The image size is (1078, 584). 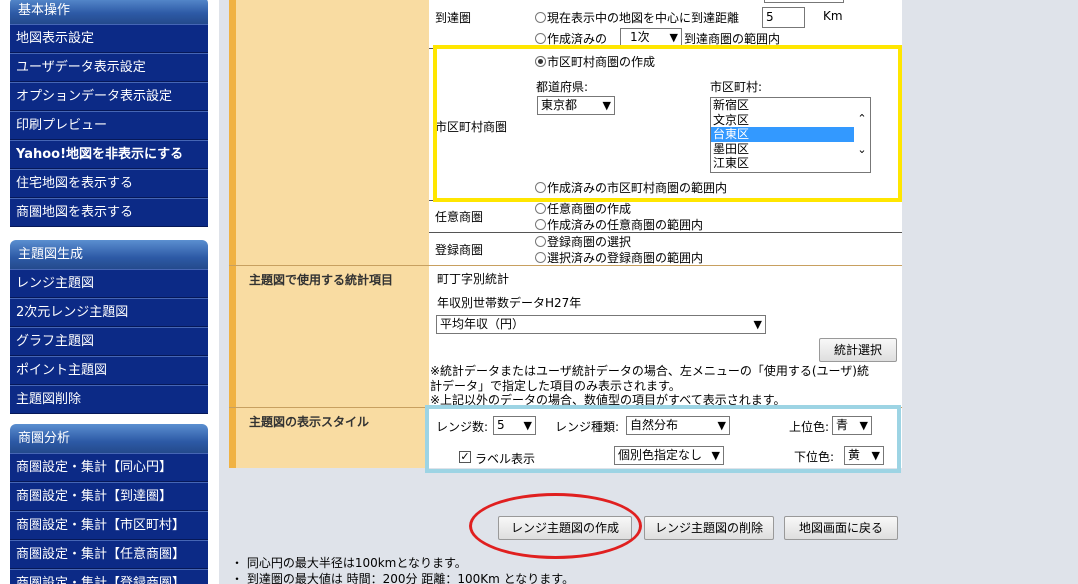 What do you see at coordinates (329, 132) in the screenshot?
I see `label-column-area` at bounding box center [329, 132].